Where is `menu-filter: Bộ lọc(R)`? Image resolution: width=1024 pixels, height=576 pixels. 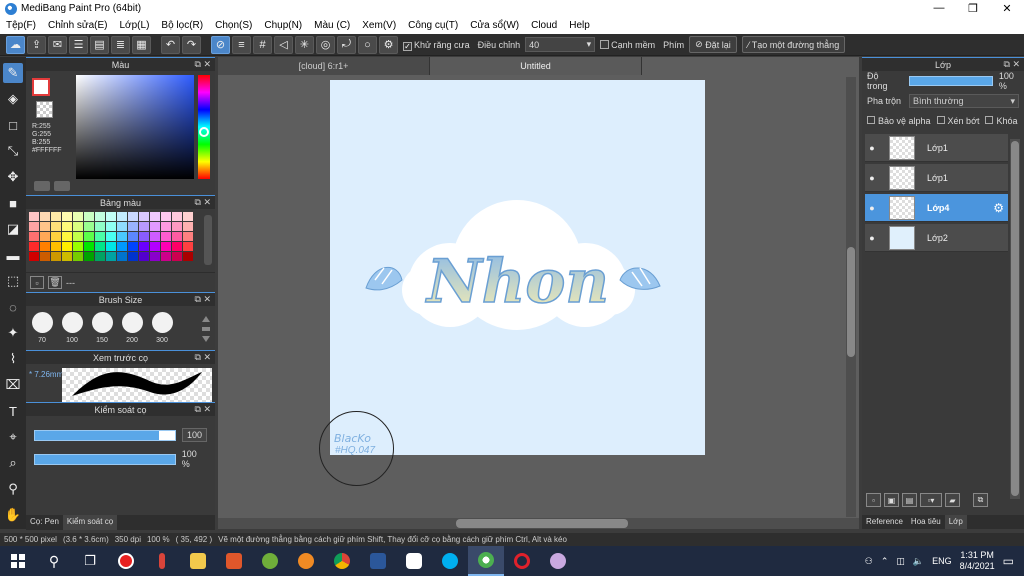
menu-filter: Bộ lọc(R) is located at coordinates (182, 25).